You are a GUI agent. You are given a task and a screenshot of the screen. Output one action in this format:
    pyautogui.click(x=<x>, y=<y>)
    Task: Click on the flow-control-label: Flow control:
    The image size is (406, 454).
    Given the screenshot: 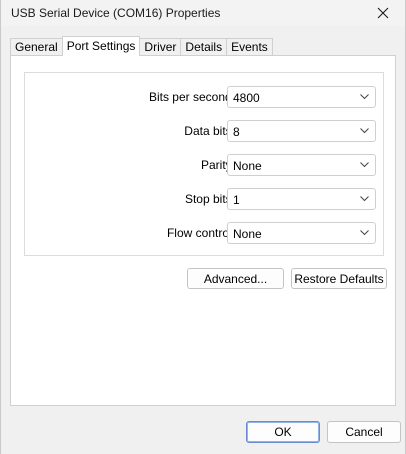 What is the action you would take?
    pyautogui.click(x=200, y=233)
    